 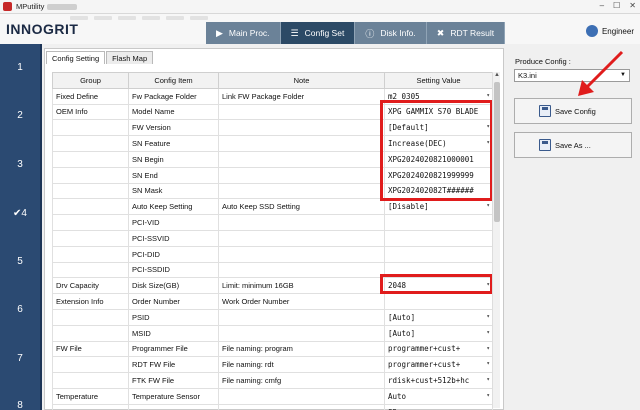 What do you see at coordinates (20, 115) in the screenshot?
I see `step-2: 2` at bounding box center [20, 115].